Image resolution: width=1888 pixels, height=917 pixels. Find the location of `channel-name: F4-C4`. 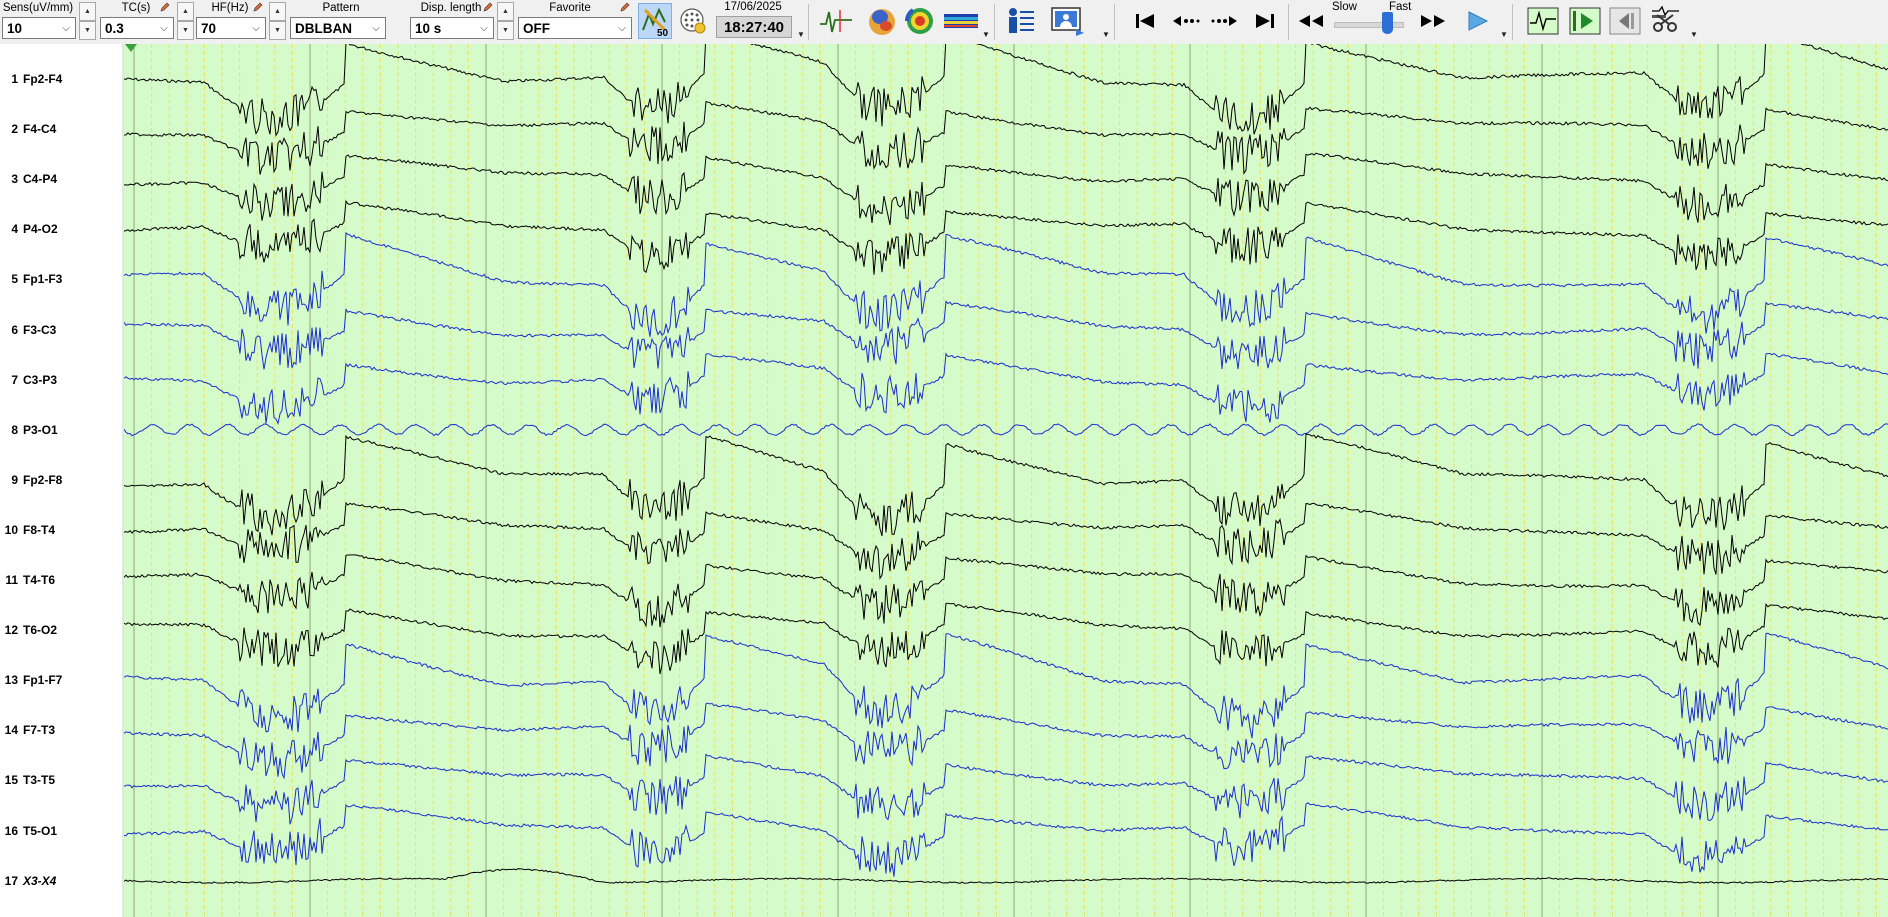

channel-name: F4-C4 is located at coordinates (40, 129).